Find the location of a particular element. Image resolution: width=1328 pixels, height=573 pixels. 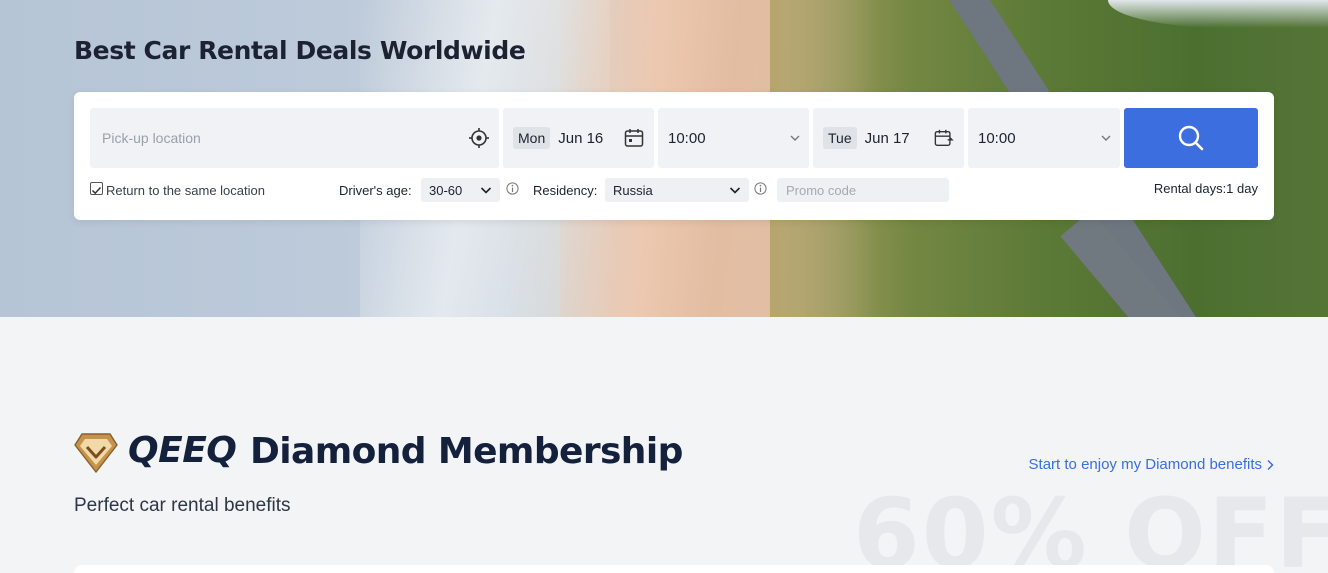

brand-logo-text: QEEQ is located at coordinates (182, 450).